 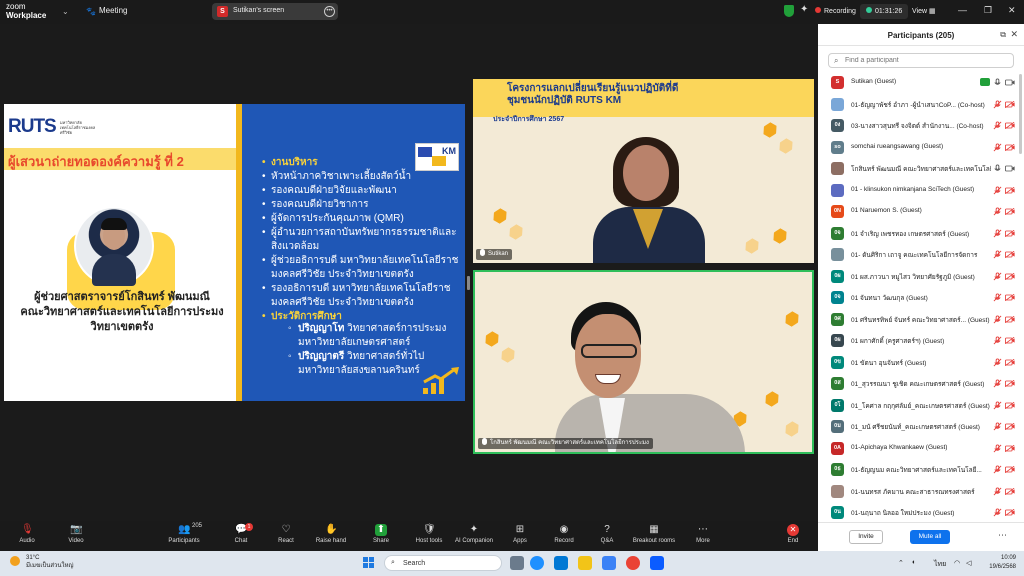 I want to click on close-icon: ✕, so click(x=1012, y=10).